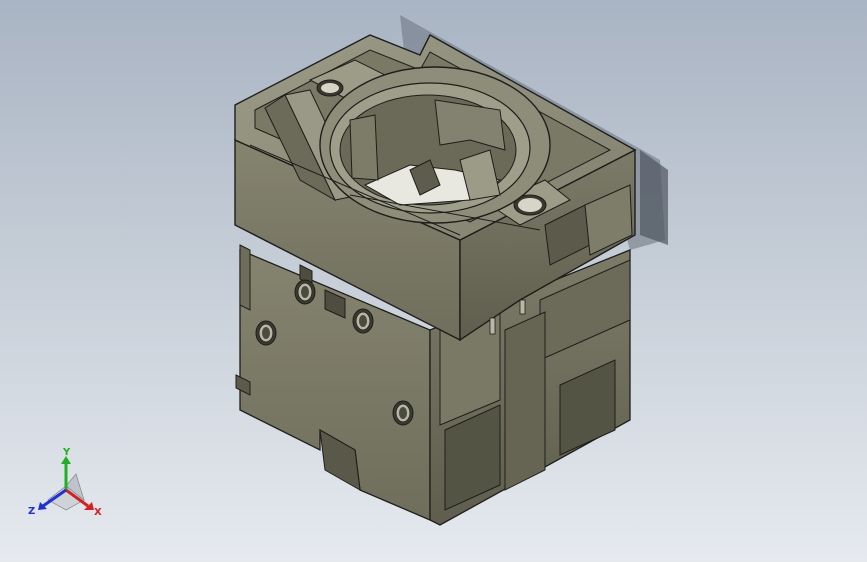  Describe the element at coordinates (435, 145) in the screenshot. I see `actuator-socket` at that location.